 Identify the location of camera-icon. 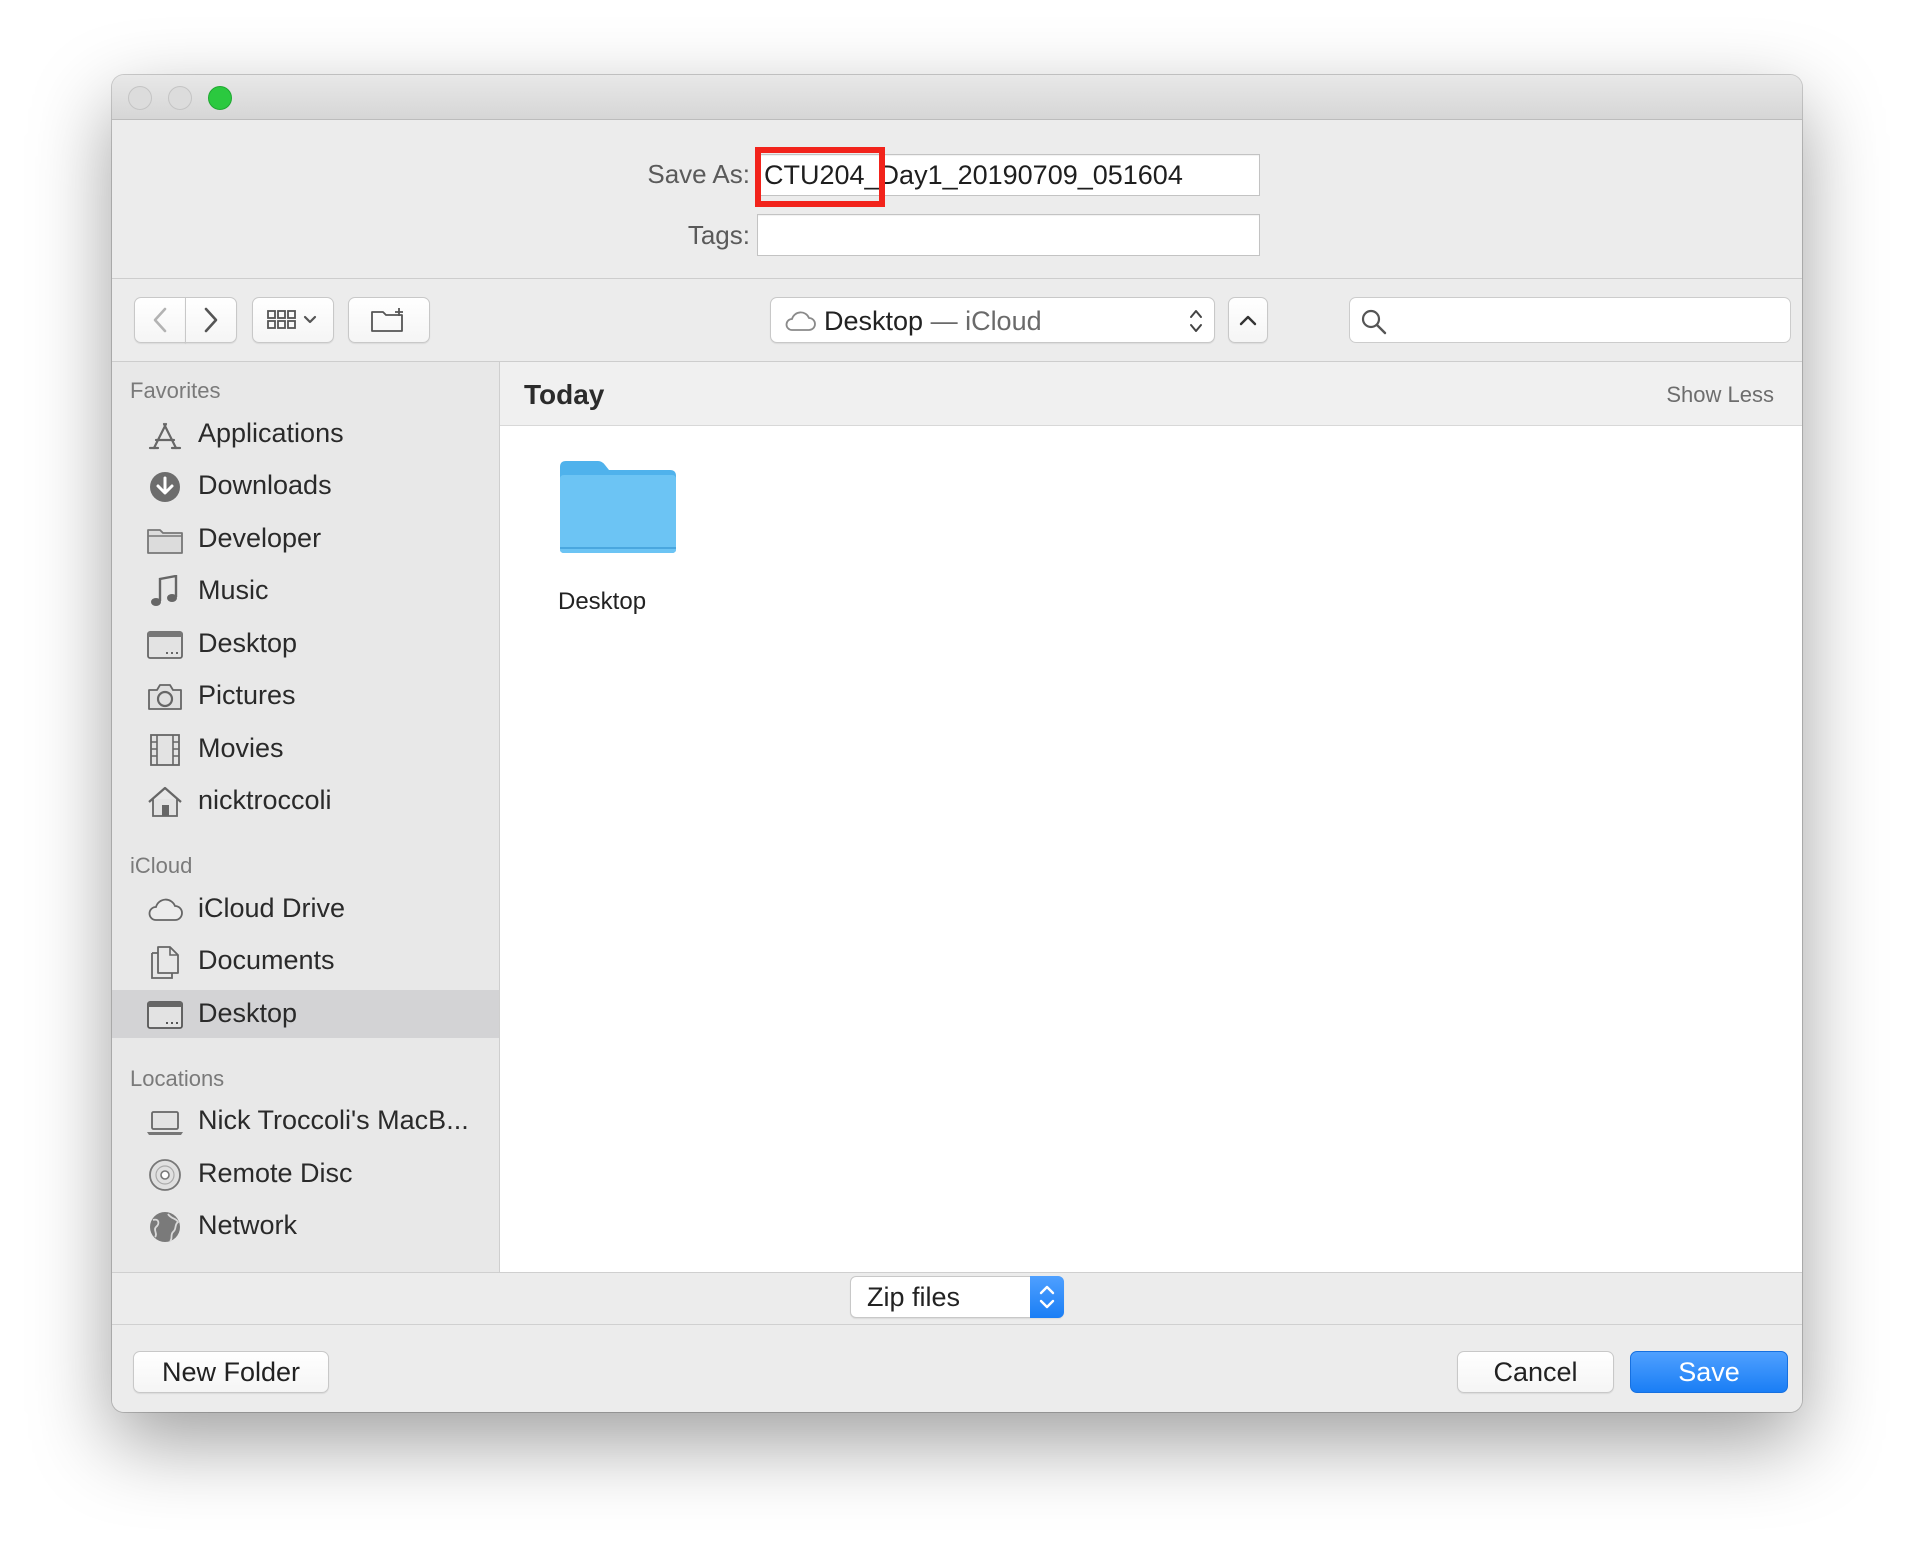
(165, 697).